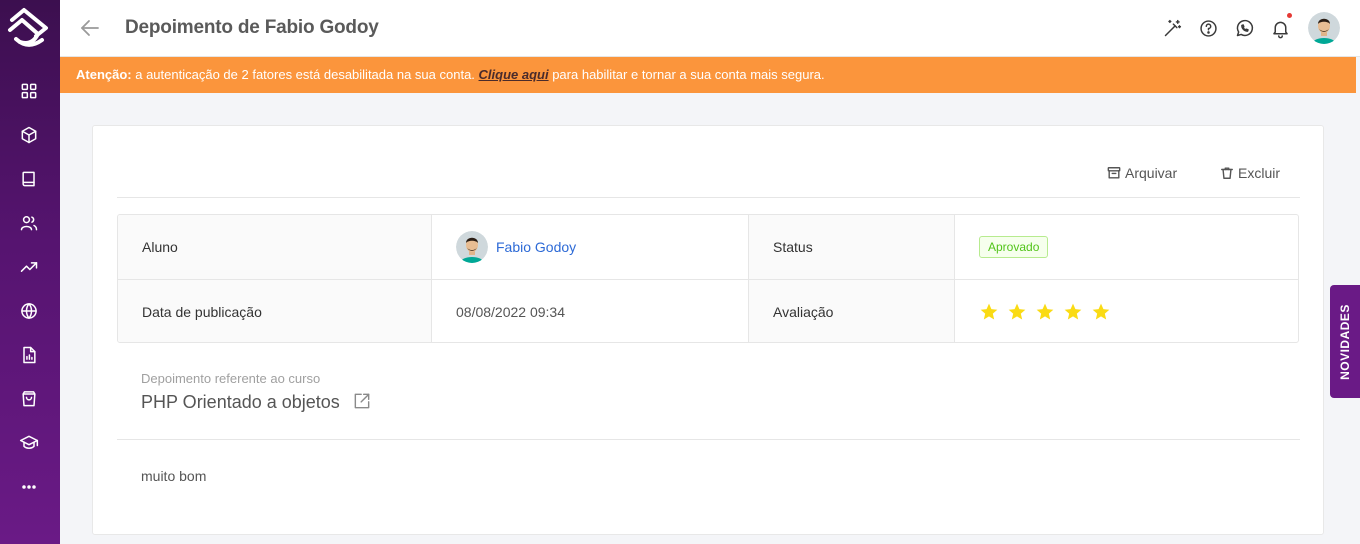 Image resolution: width=1360 pixels, height=544 pixels. Describe the element at coordinates (851, 247) in the screenshot. I see `status-label-cell: Status` at that location.